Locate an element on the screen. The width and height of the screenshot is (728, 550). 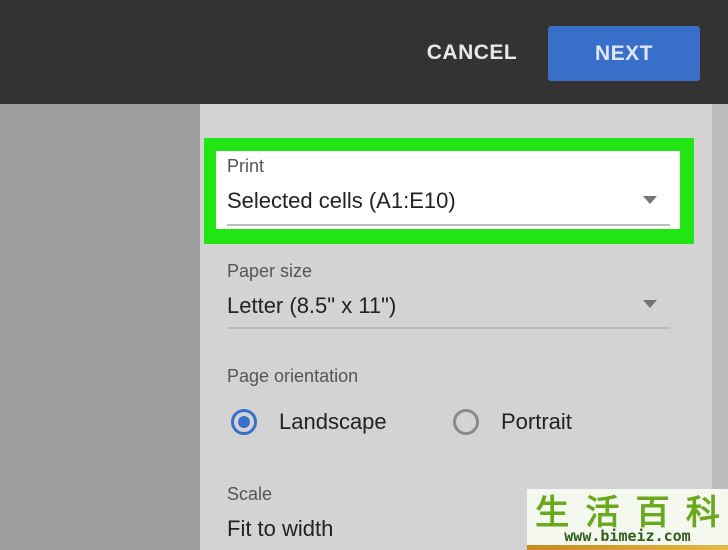
next-button: NEXT is located at coordinates (624, 53).